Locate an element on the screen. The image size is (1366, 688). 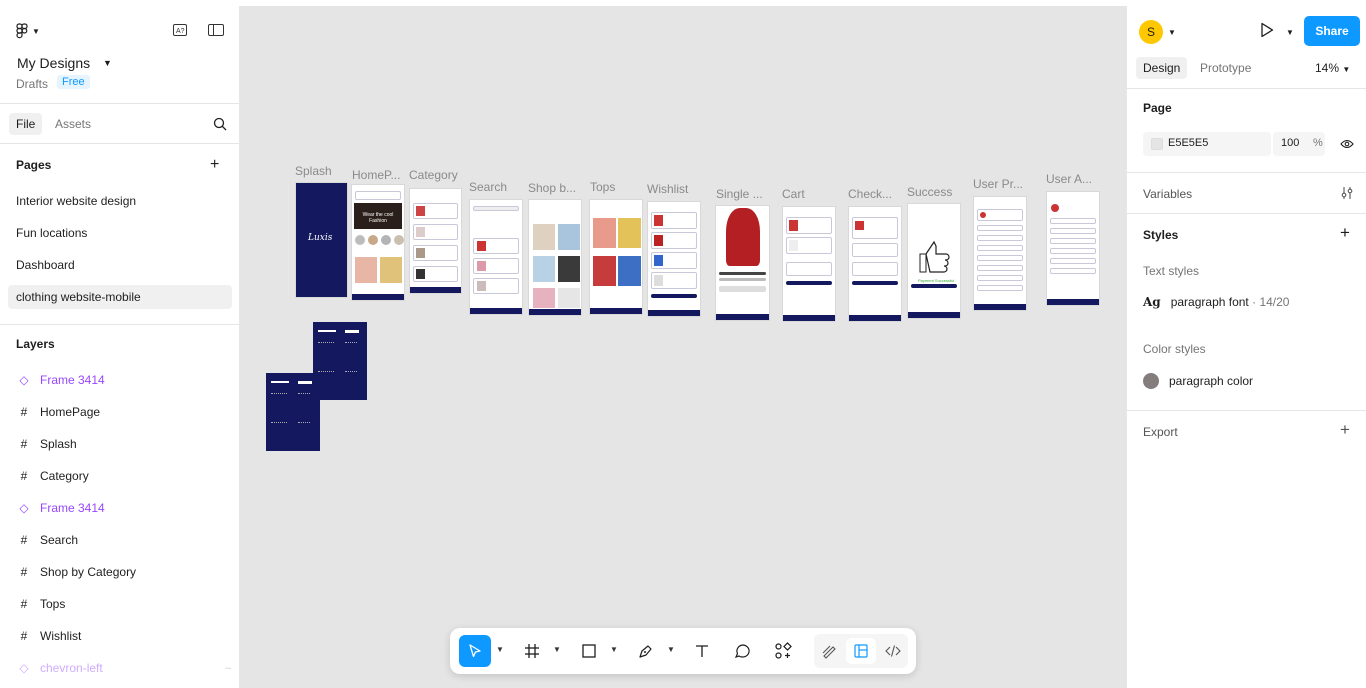
project-title: My Designs is located at coordinates (53, 63).